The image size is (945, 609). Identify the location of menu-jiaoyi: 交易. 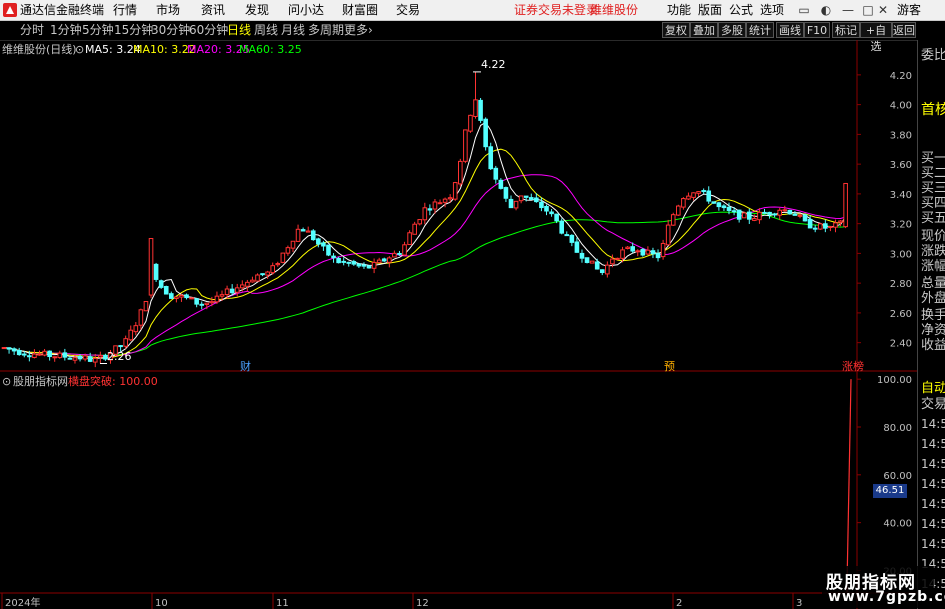
(408, 10).